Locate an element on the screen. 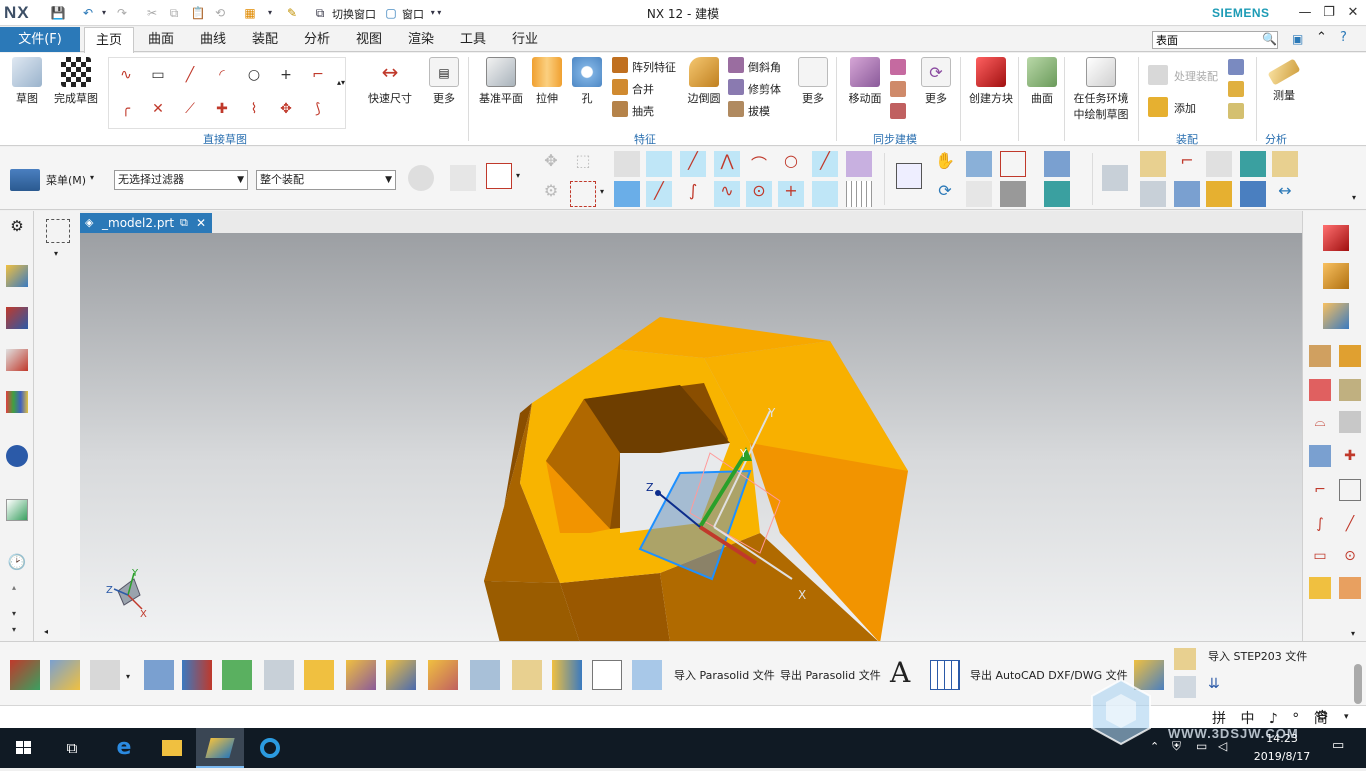 The image size is (1366, 771). display-wcs-icon is located at coordinates (1253, 164).